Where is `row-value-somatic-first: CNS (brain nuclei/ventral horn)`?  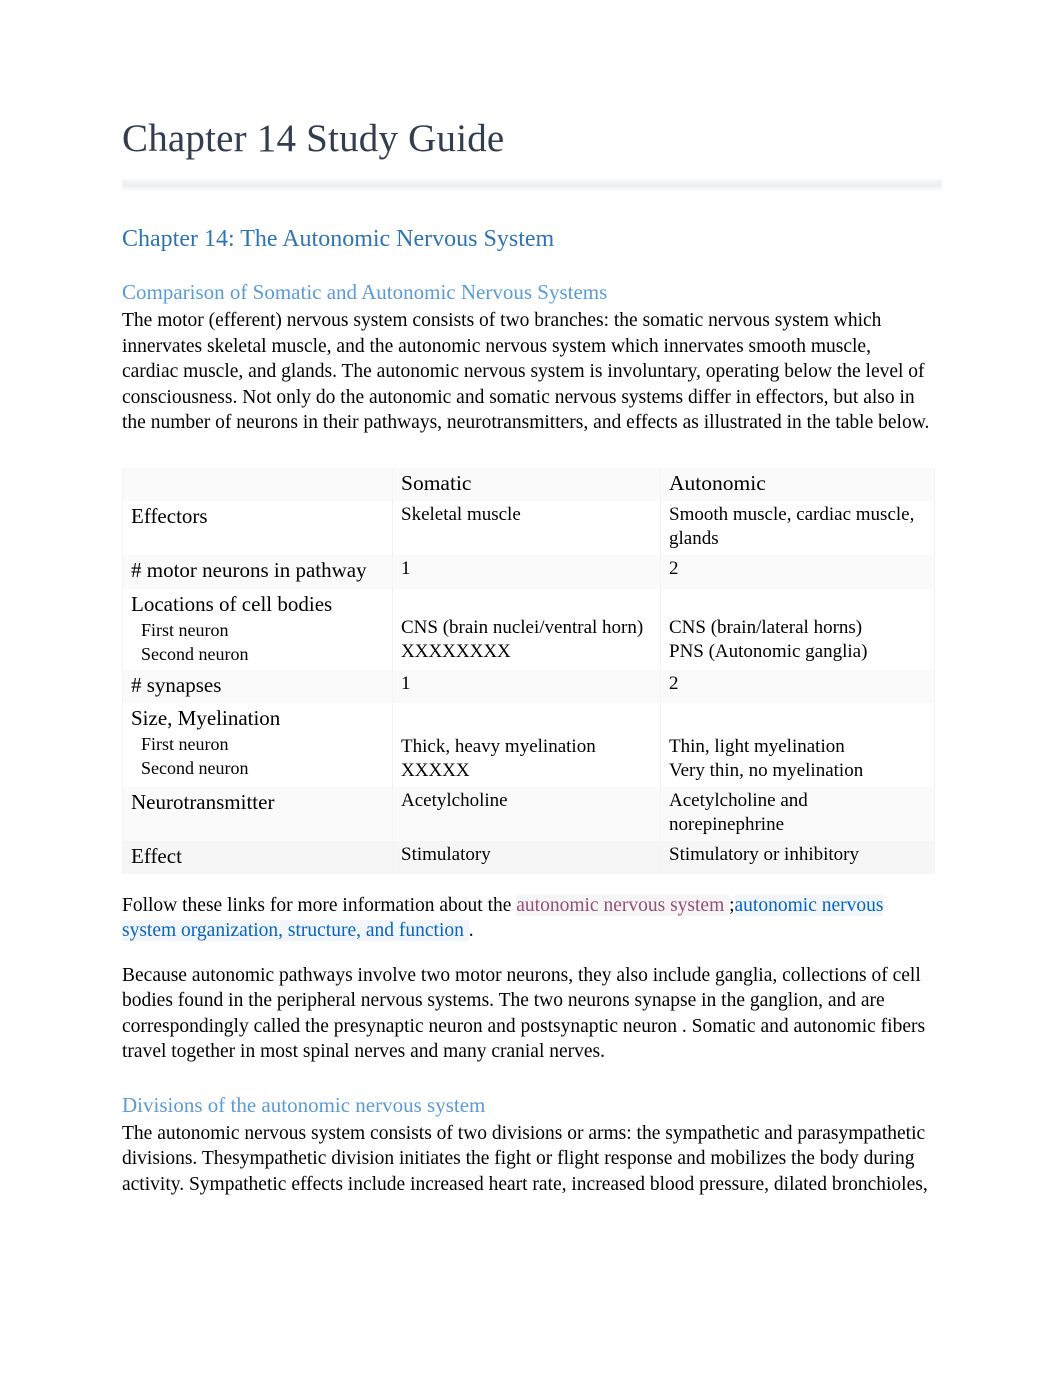
row-value-somatic-first: CNS (brain nuclei/ventral horn) is located at coordinates (522, 627).